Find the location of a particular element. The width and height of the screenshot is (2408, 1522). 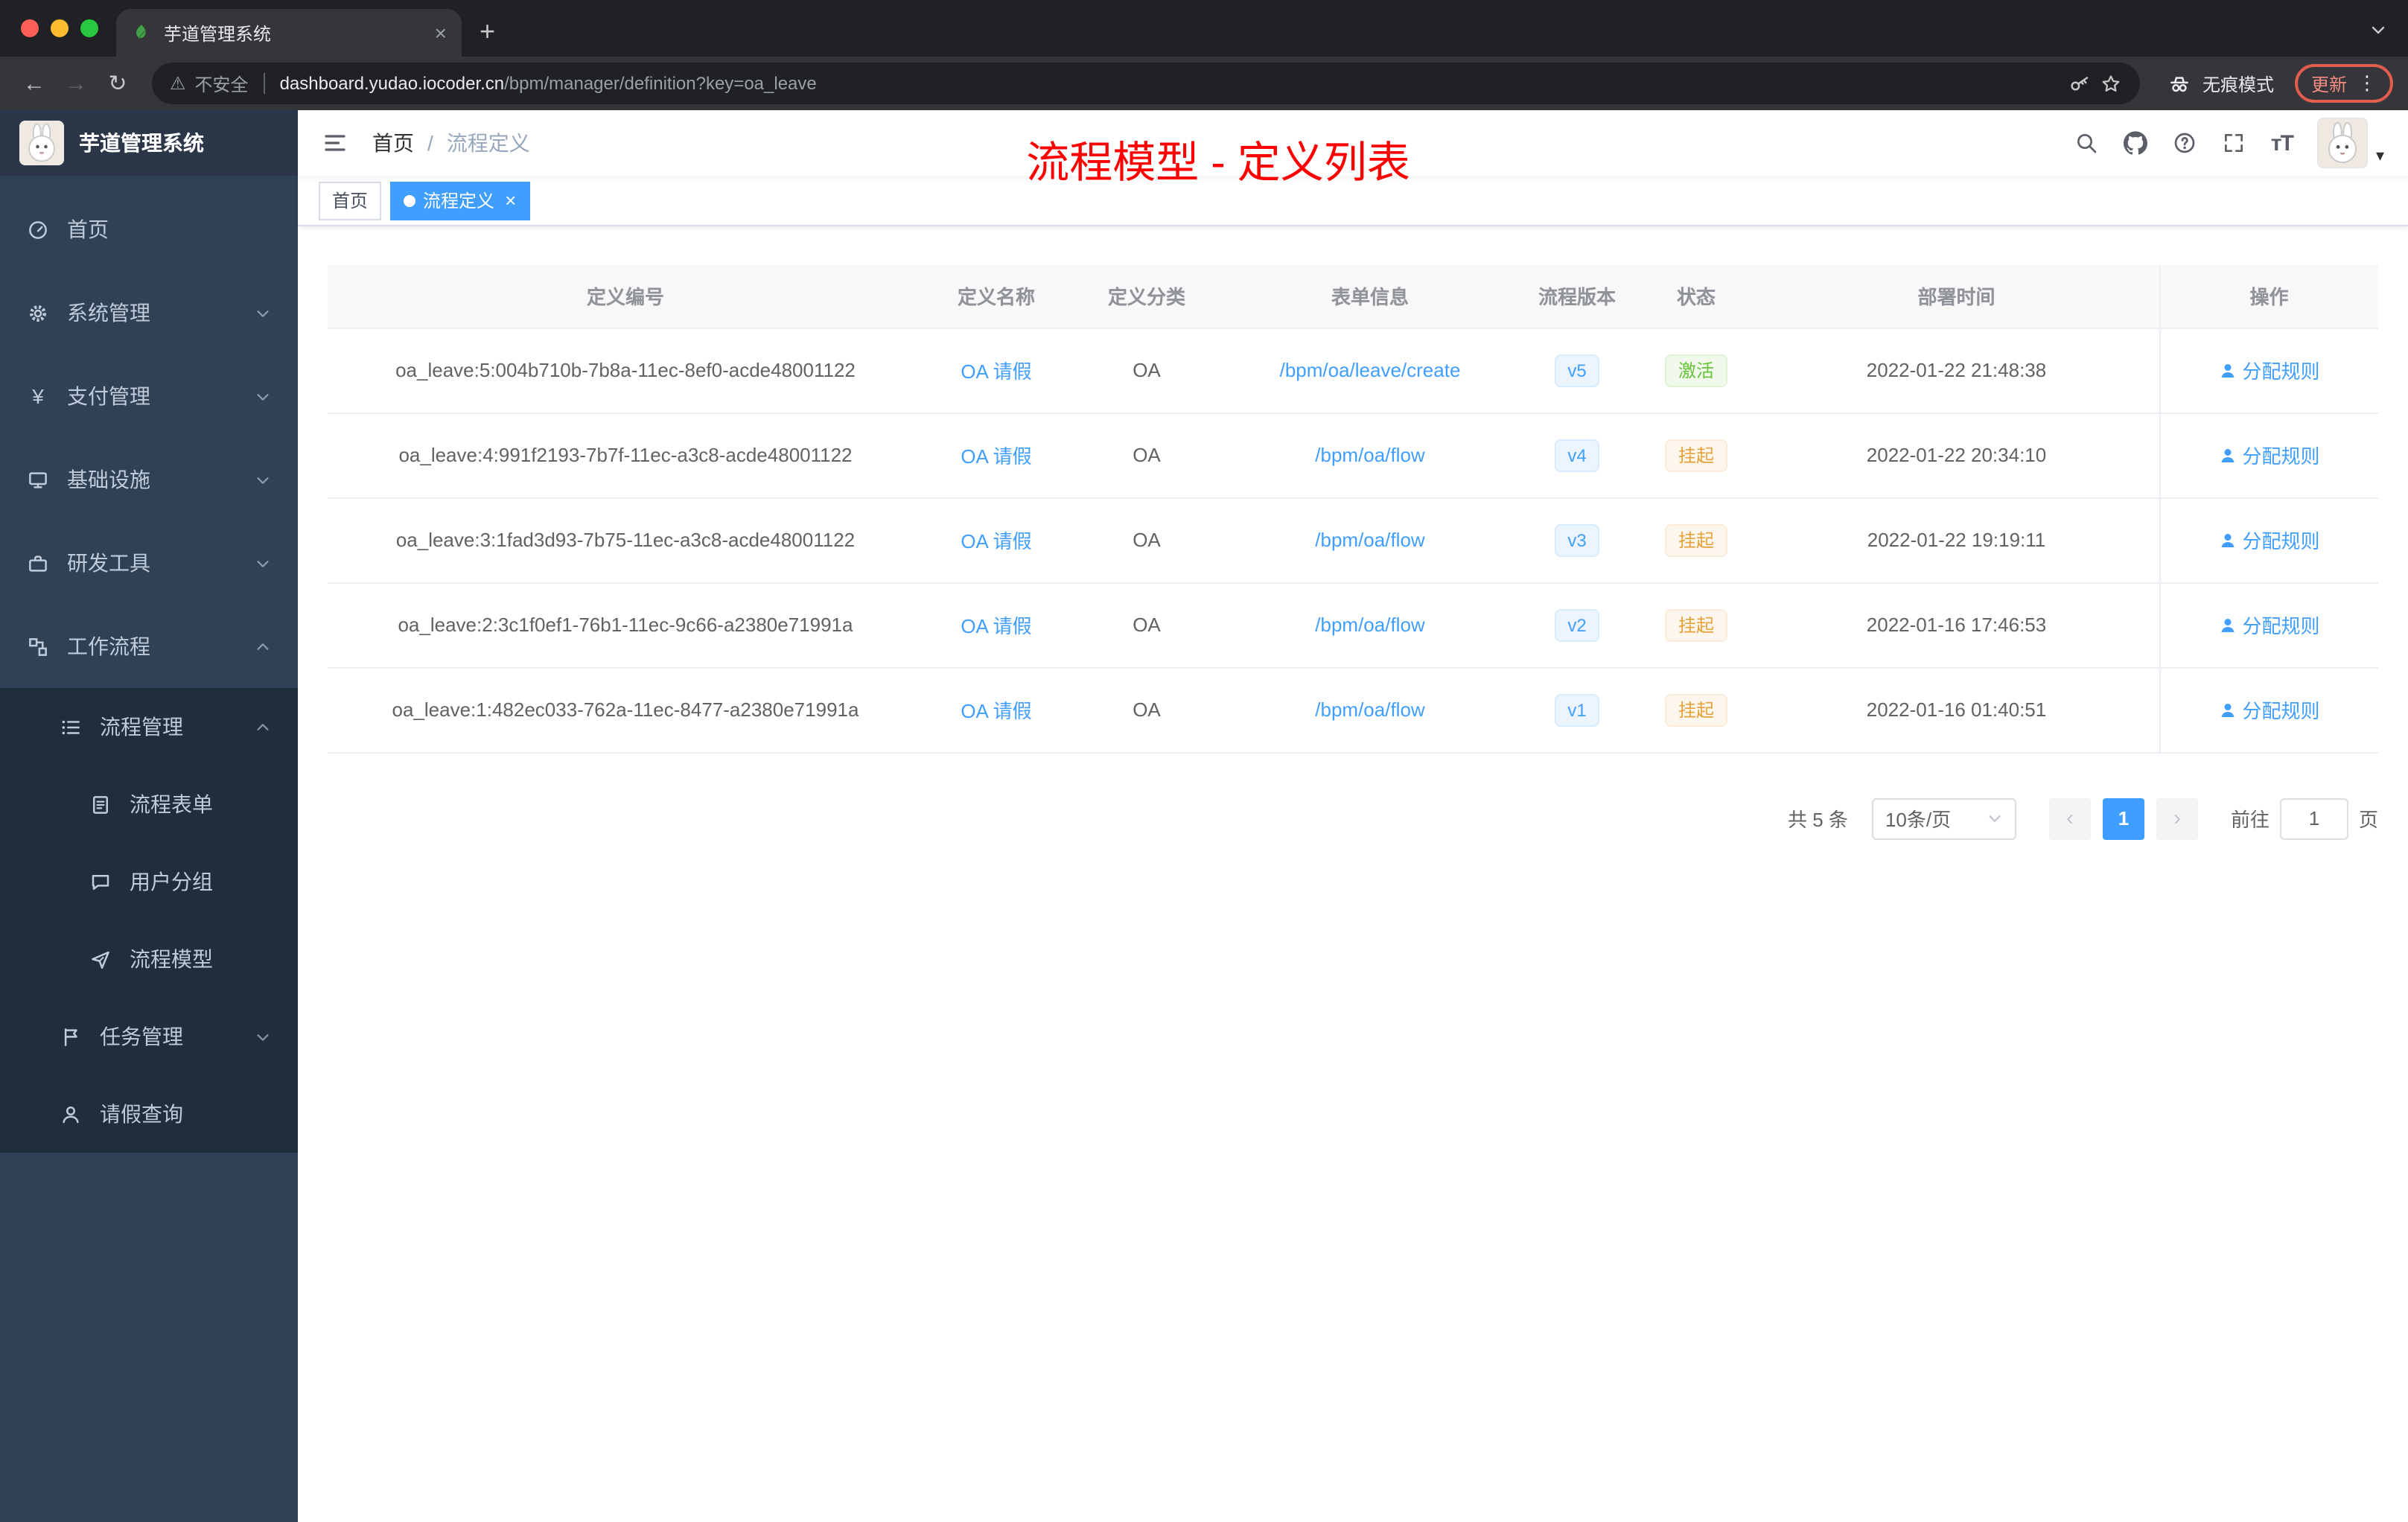

sidebar-item-system-management: 系统管理 is located at coordinates (149, 312).